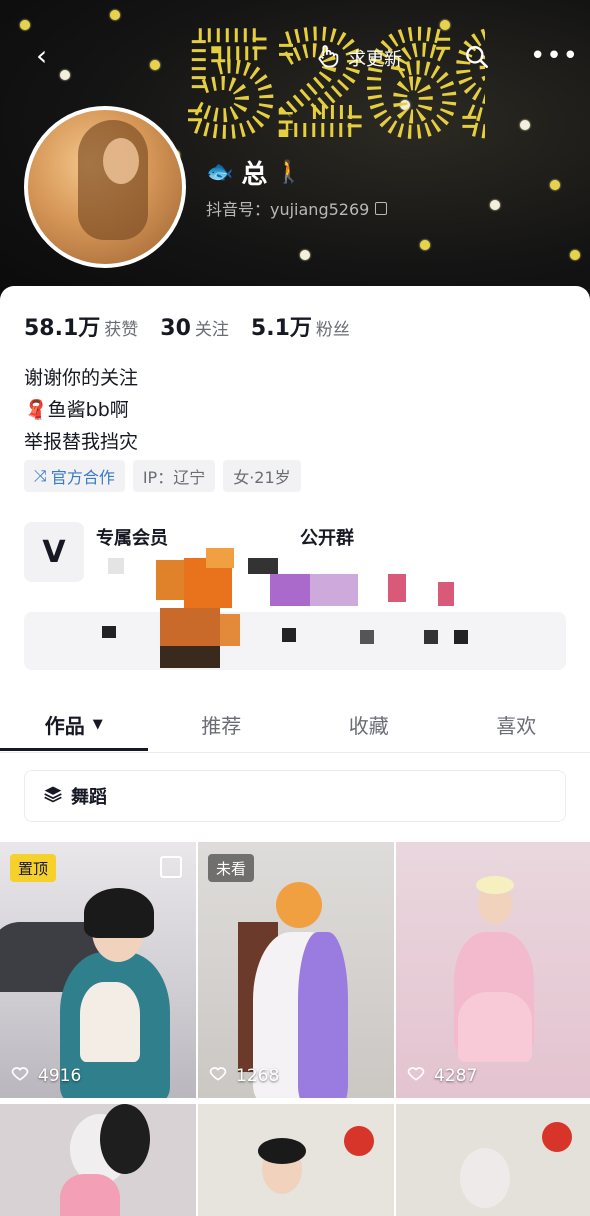 The width and height of the screenshot is (590, 1216). I want to click on stat-label: 粉丝, so click(332, 330).